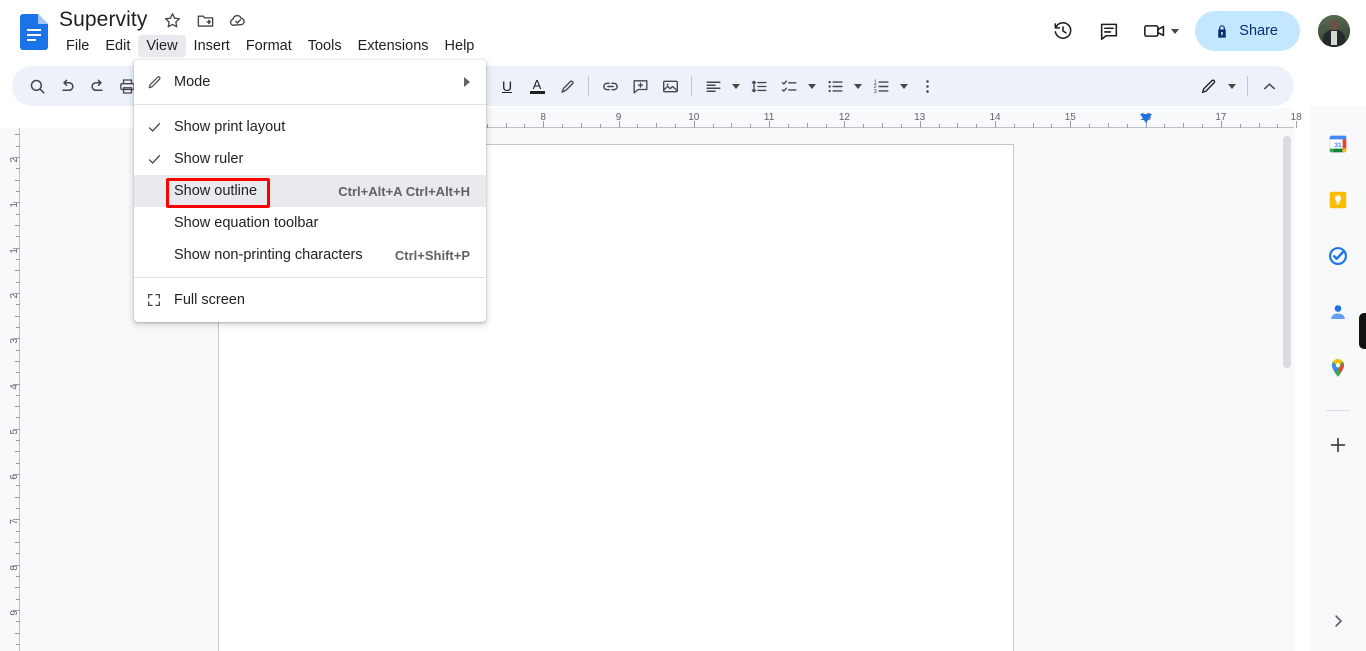 This screenshot has height=651, width=1366. Describe the element at coordinates (1258, 31) in the screenshot. I see `share-label: Share` at that location.